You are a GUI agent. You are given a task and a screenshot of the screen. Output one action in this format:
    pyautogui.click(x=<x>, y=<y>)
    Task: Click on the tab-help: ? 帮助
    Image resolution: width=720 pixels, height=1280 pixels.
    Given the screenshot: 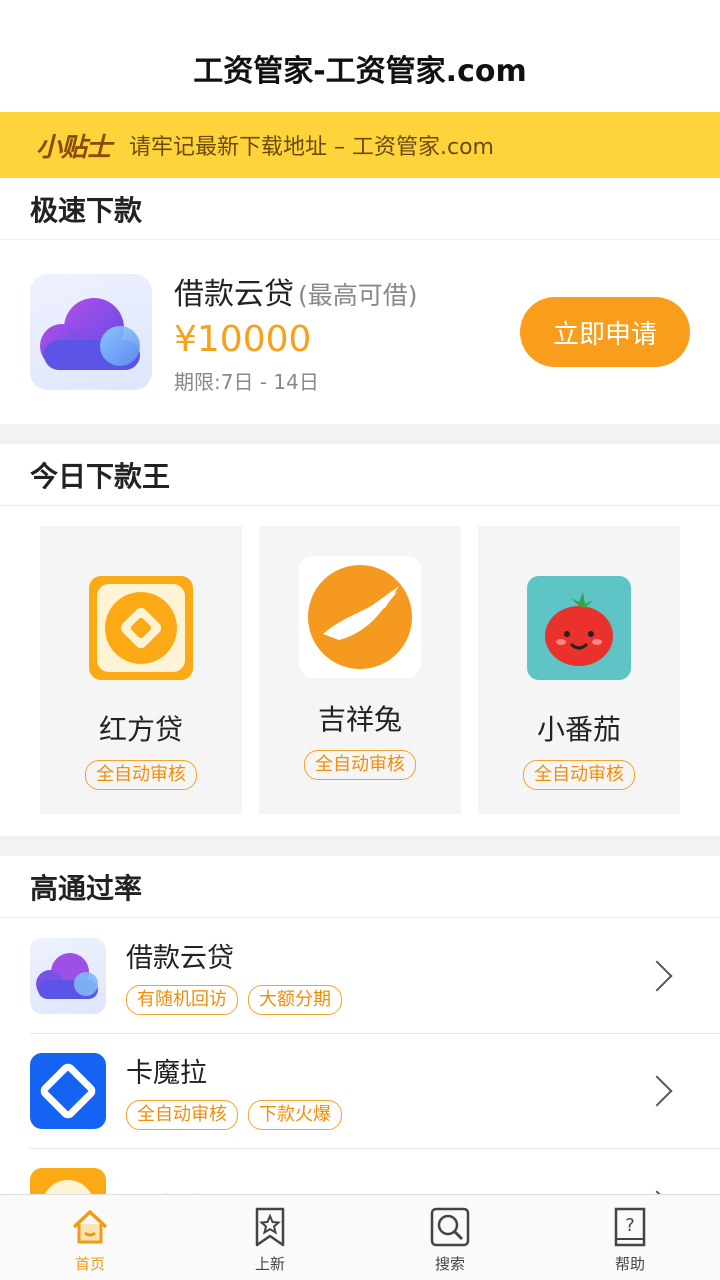 What is the action you would take?
    pyautogui.click(x=630, y=1237)
    